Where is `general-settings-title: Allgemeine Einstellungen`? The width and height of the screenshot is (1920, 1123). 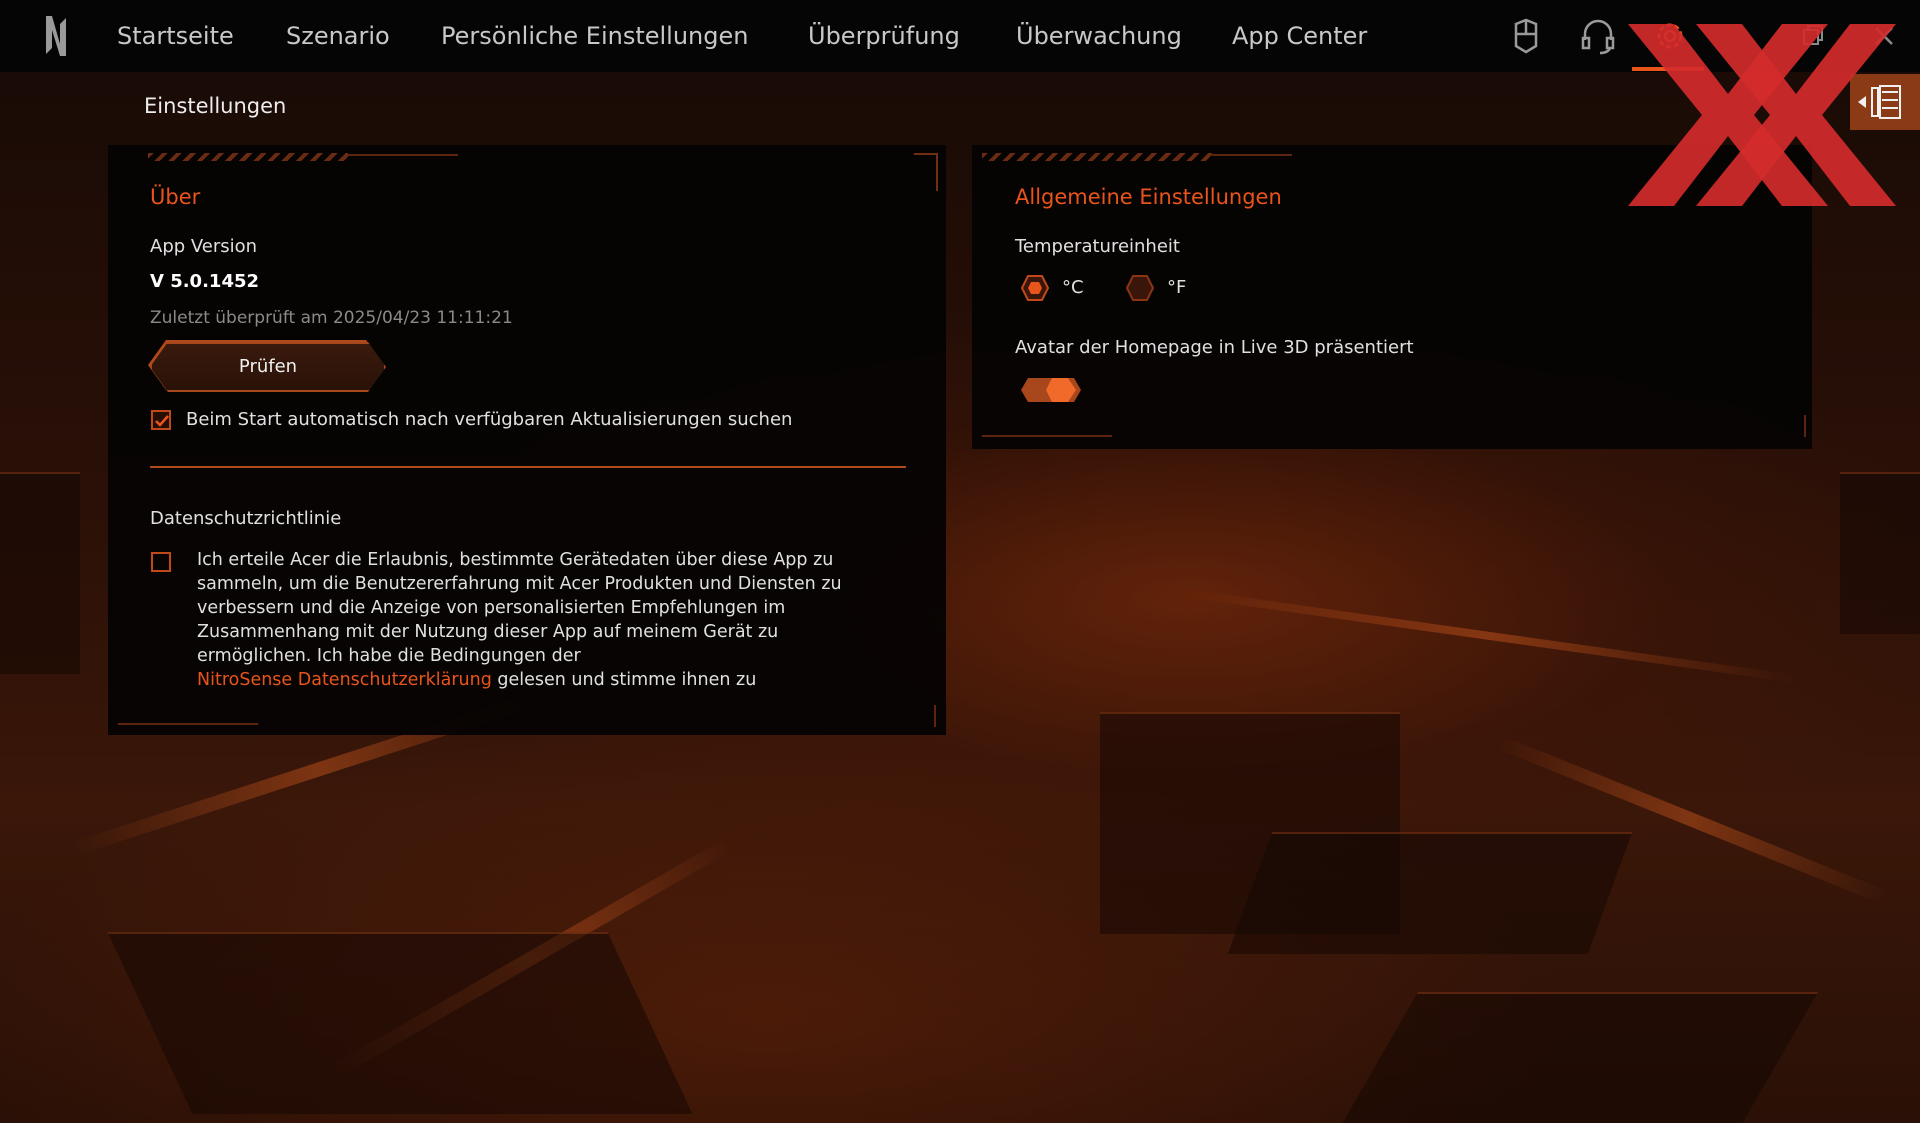
general-settings-title: Allgemeine Einstellungen is located at coordinates (1148, 197).